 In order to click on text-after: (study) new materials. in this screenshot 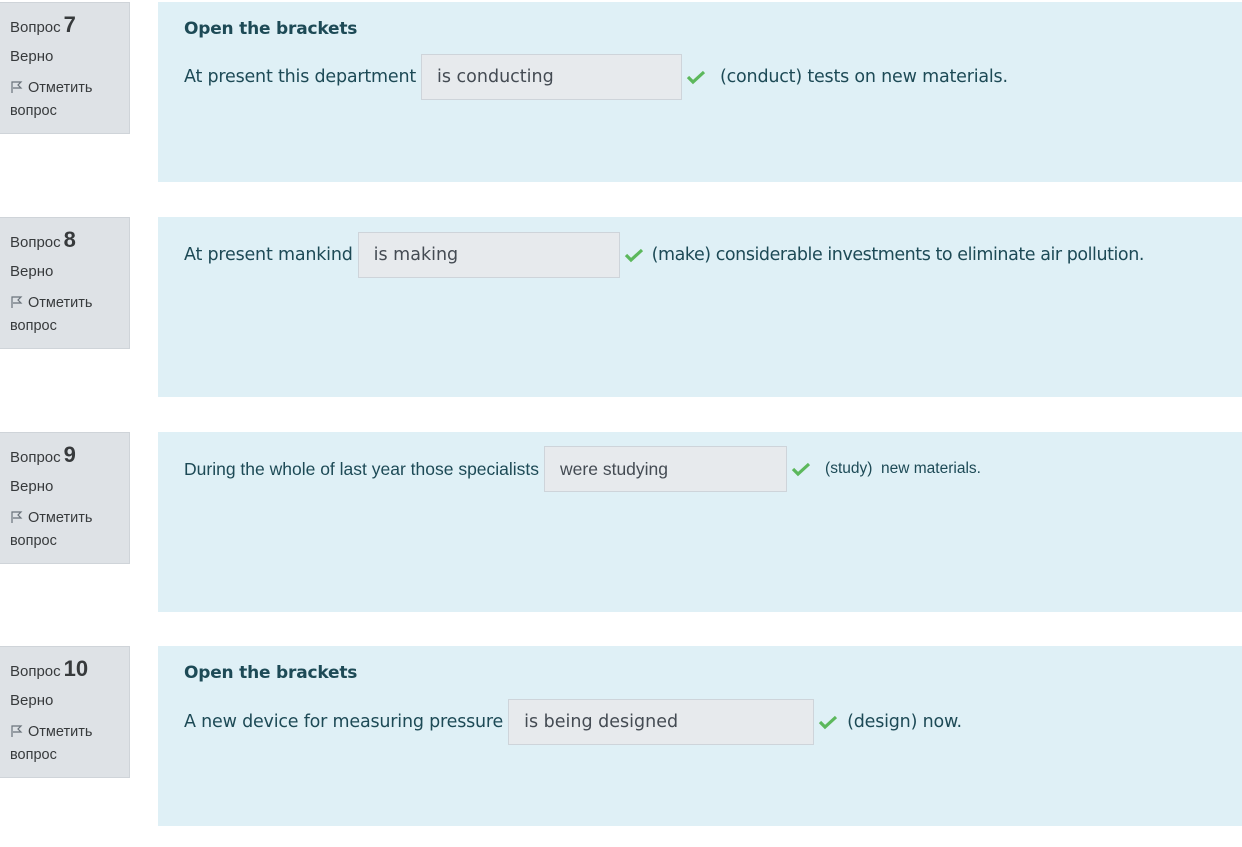, I will do `click(903, 468)`.